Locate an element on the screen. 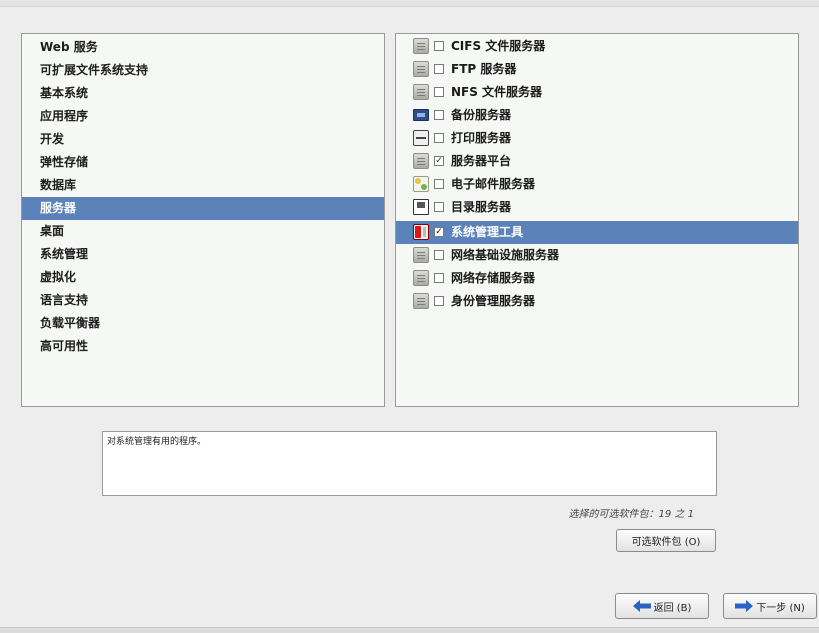 The width and height of the screenshot is (819, 633). package-row-server-platform: ✓ 服务器平台 is located at coordinates (597, 161).